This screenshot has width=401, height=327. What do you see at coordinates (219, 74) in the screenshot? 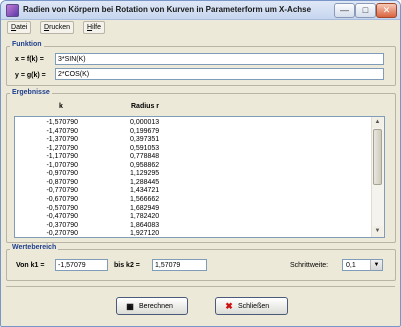
I see `y-function-input: 2*COS(K)` at bounding box center [219, 74].